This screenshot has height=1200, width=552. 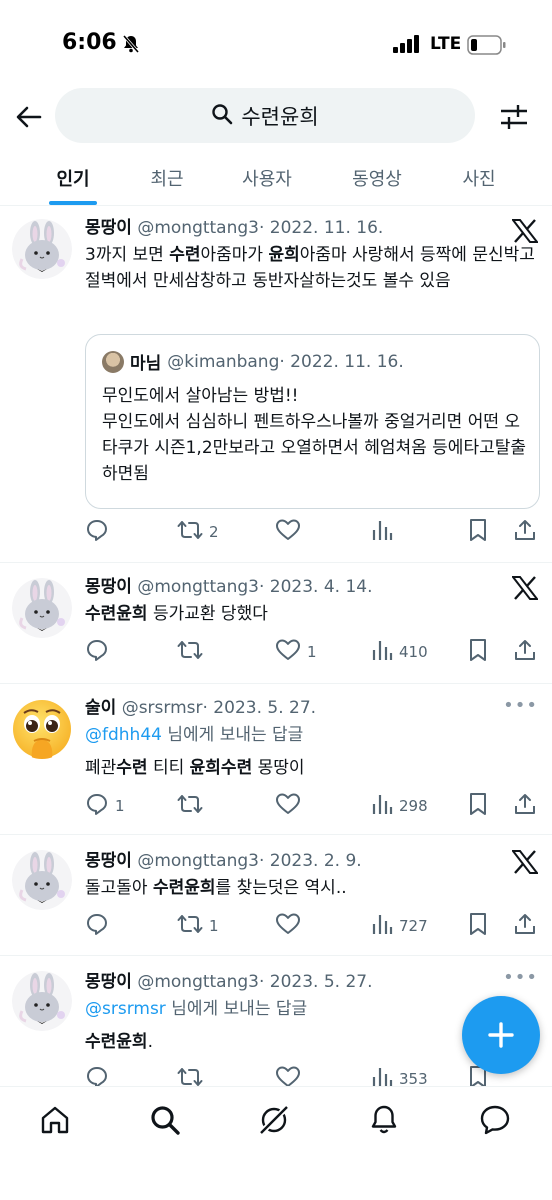 What do you see at coordinates (146, 364) in the screenshot?
I see `quote-author-name: 마님` at bounding box center [146, 364].